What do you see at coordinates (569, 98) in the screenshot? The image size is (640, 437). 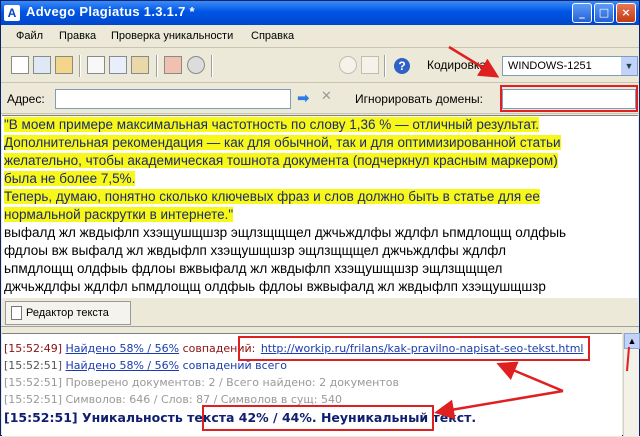 I see `annotation-box-ignore-domains` at bounding box center [569, 98].